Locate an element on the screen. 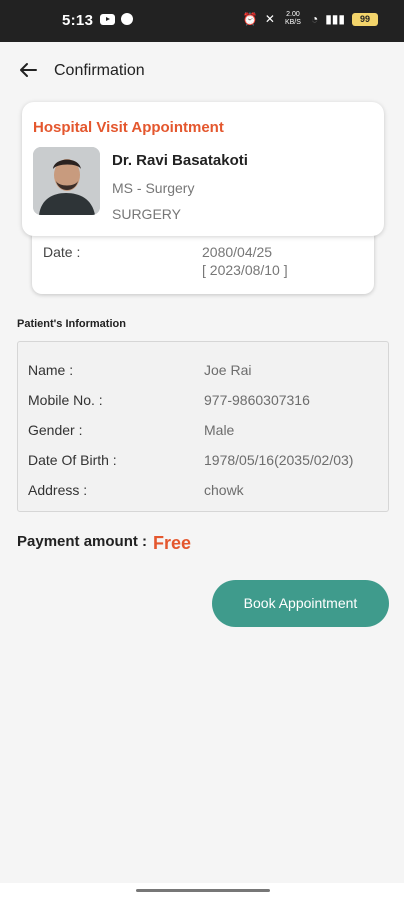 The width and height of the screenshot is (404, 900). patient-mobile-value: 977-9860307316 is located at coordinates (257, 400).